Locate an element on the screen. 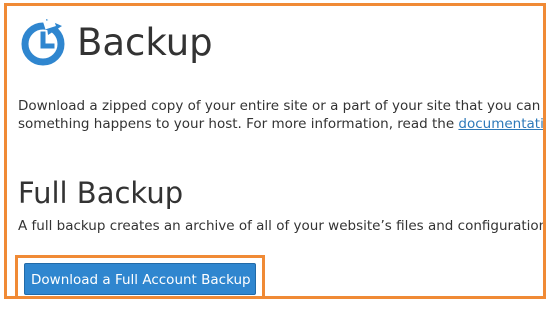  button-highlight-frame: Download a Full Account Backup is located at coordinates (140, 275).